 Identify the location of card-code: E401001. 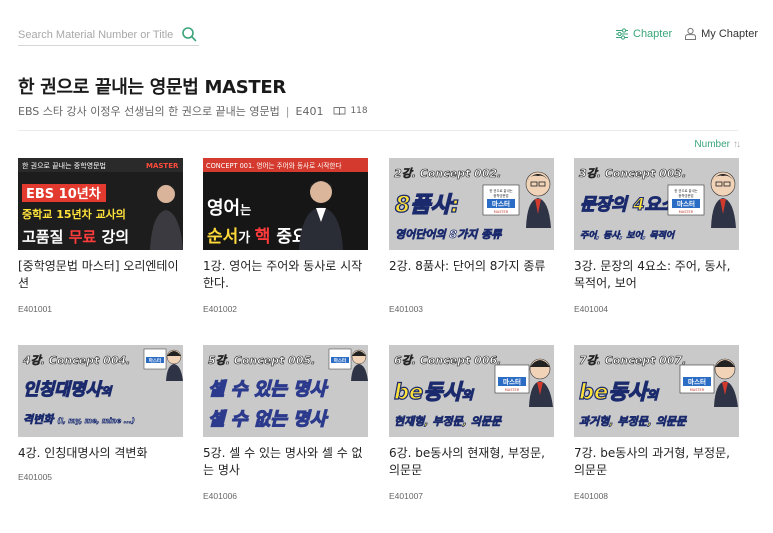
(35, 309).